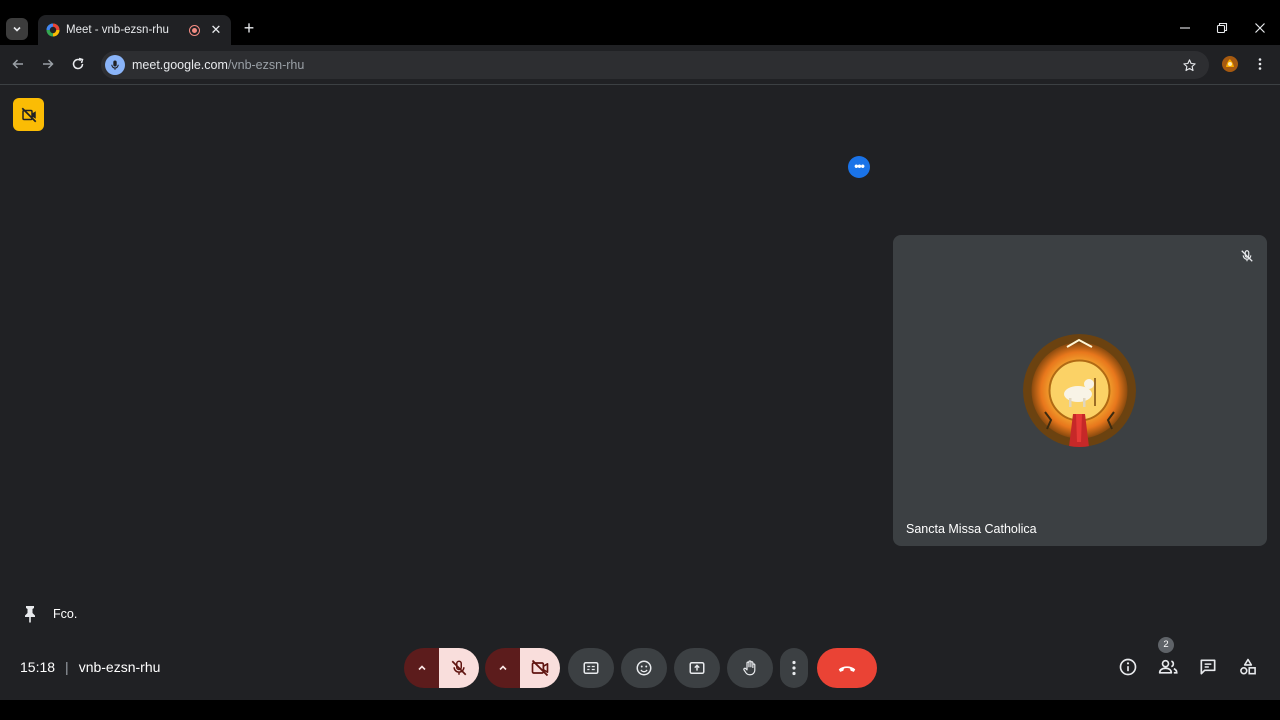  I want to click on chat-button, so click(1208, 667).